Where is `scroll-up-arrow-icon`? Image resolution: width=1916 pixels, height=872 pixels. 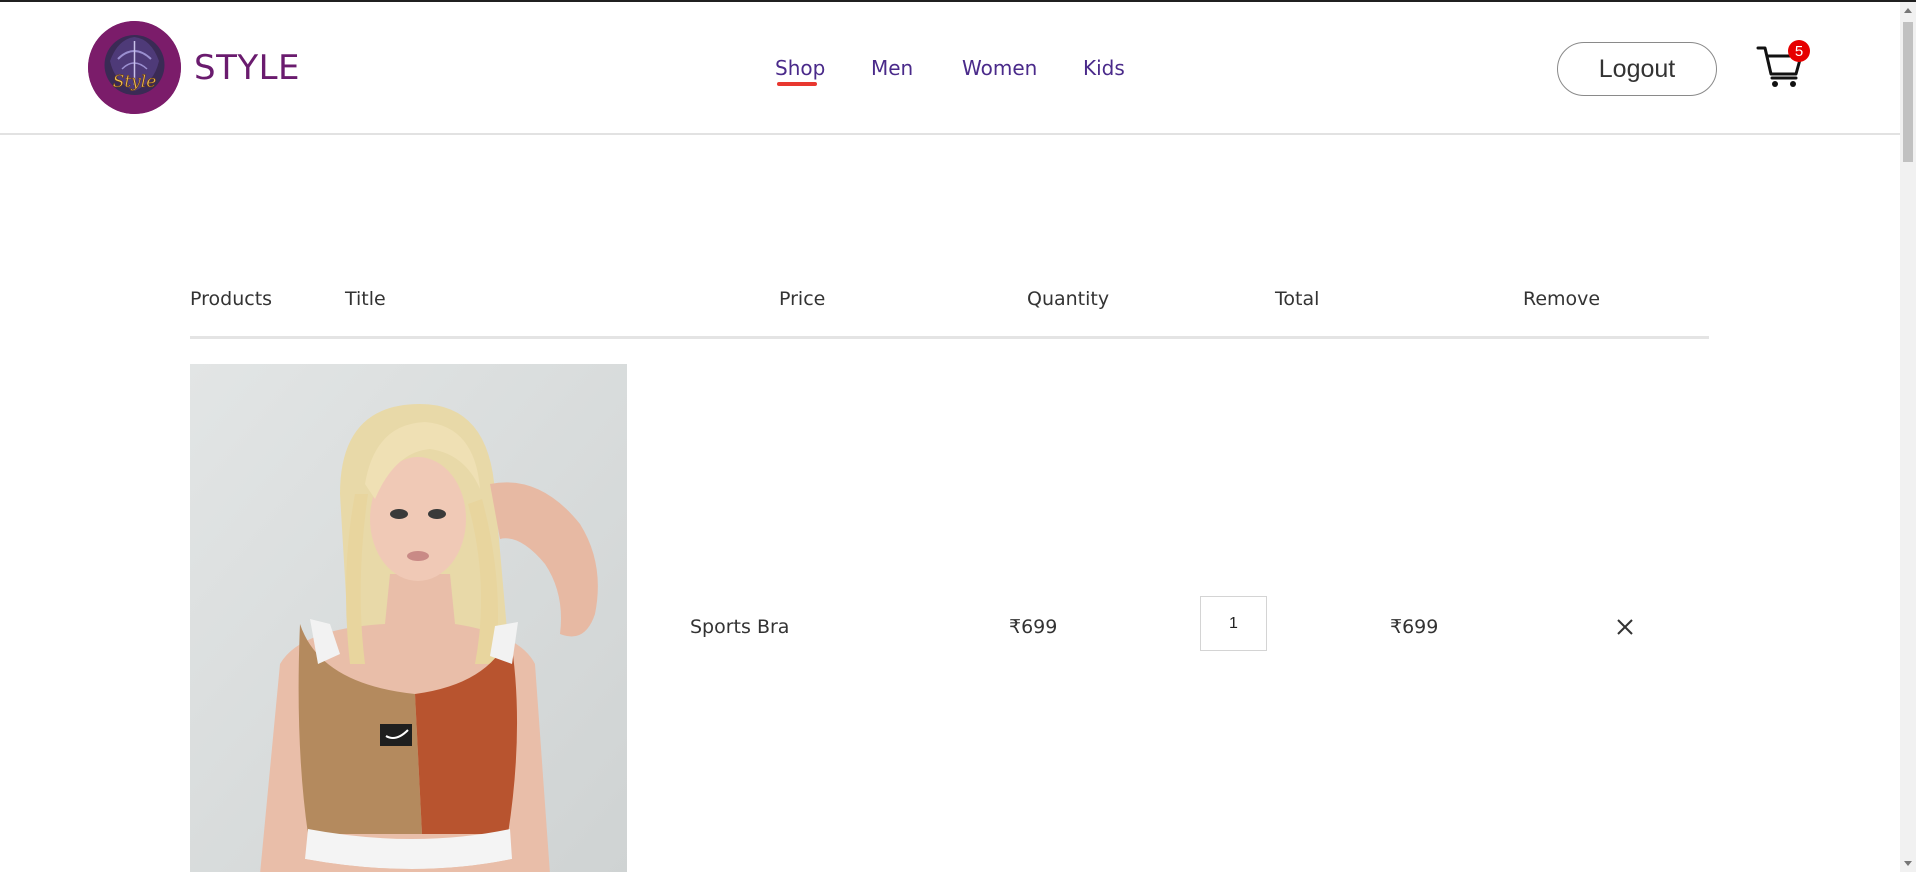 scroll-up-arrow-icon is located at coordinates (1908, 10).